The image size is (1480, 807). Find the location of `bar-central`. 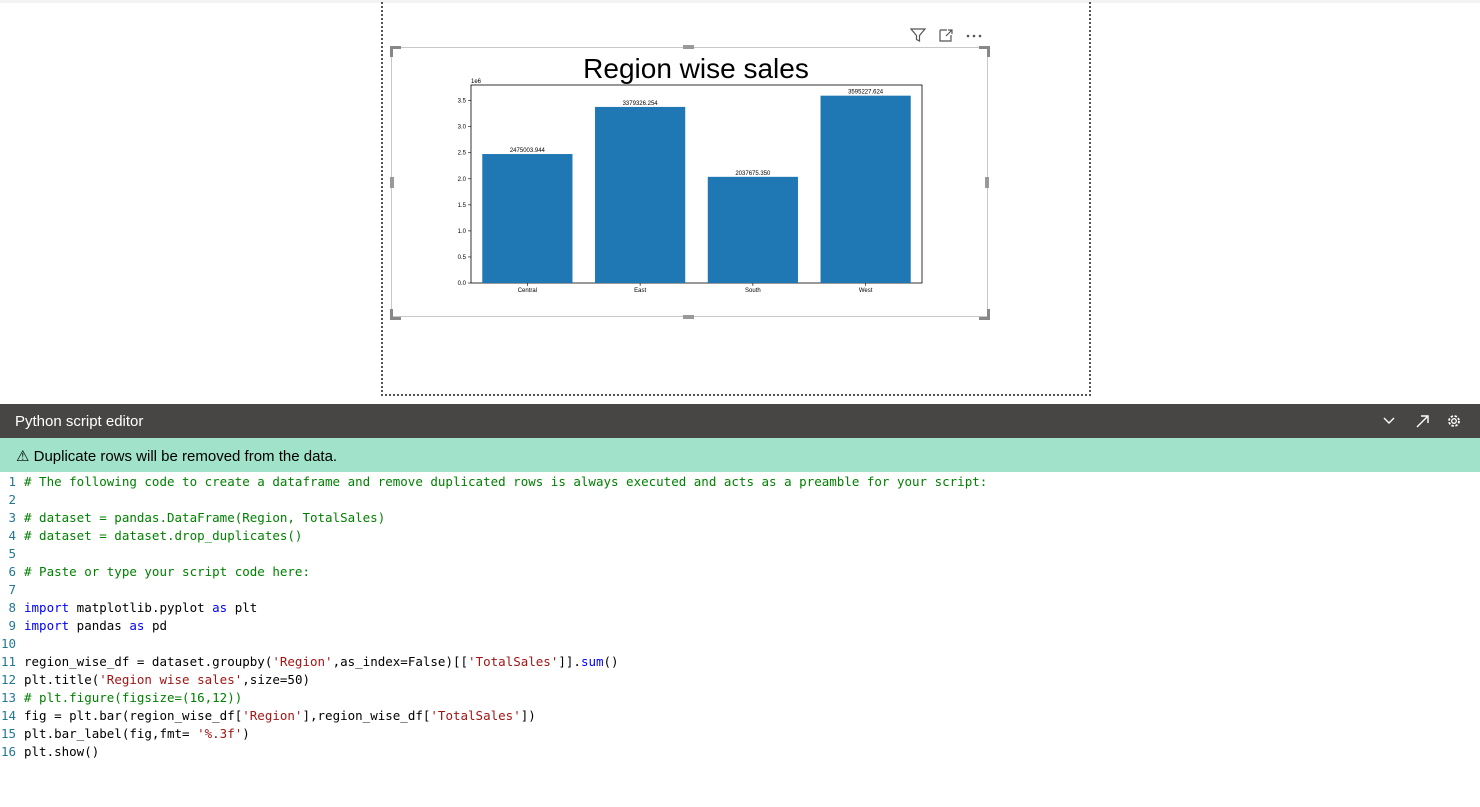

bar-central is located at coordinates (527, 218).